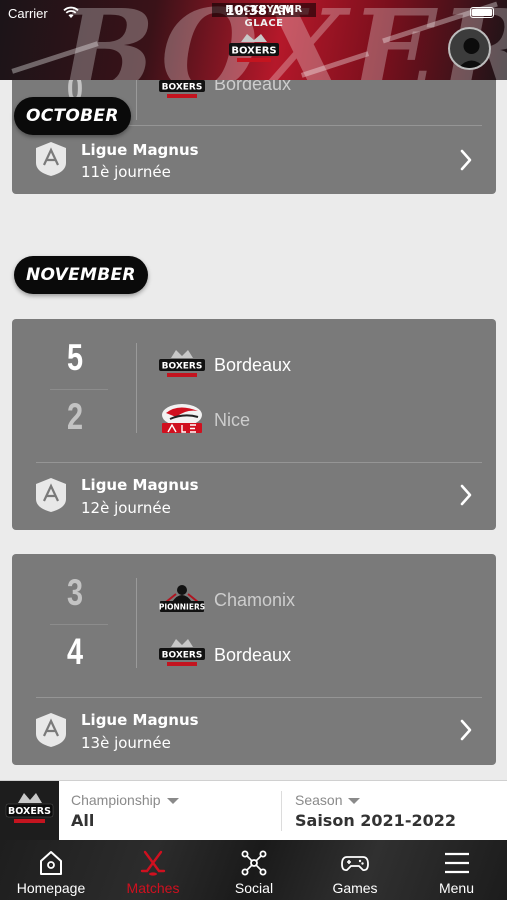 The height and width of the screenshot is (900, 507). I want to click on season-value: Saison 2021-2022, so click(375, 820).